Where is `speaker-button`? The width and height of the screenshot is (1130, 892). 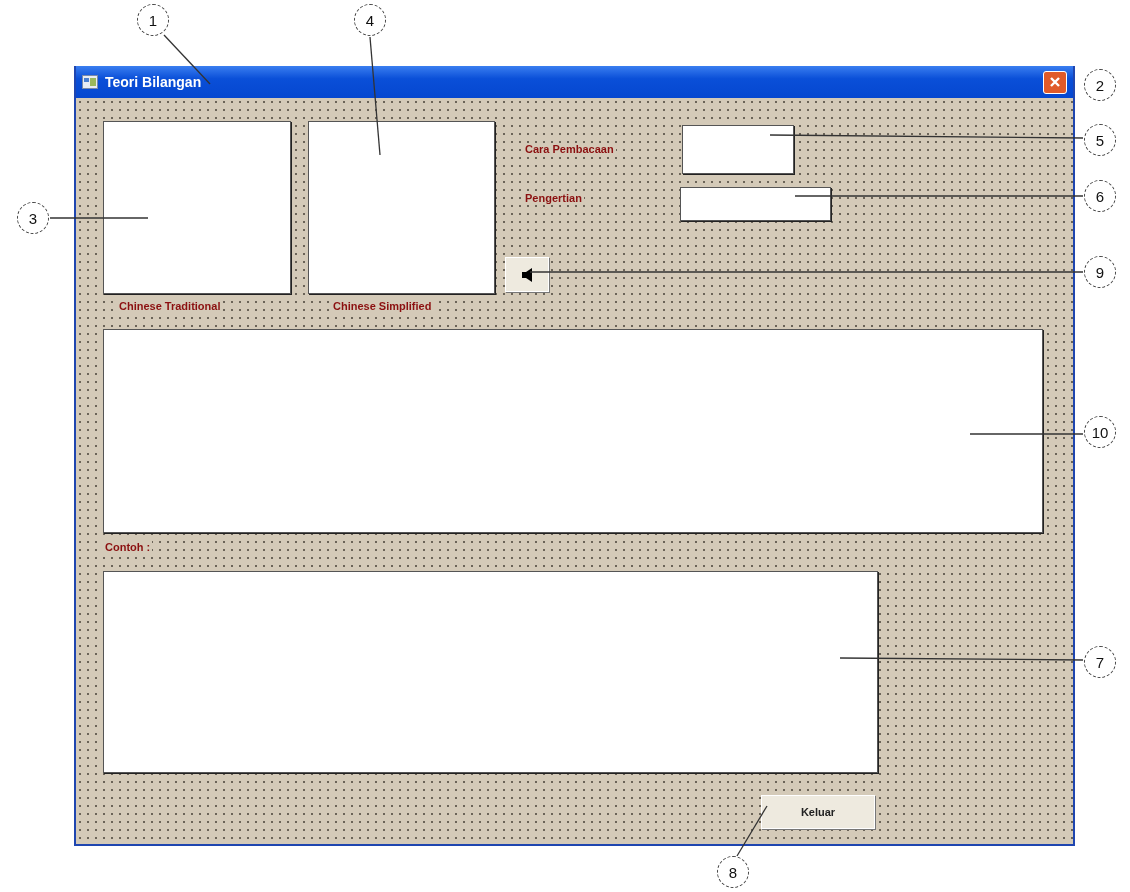 speaker-button is located at coordinates (527, 274).